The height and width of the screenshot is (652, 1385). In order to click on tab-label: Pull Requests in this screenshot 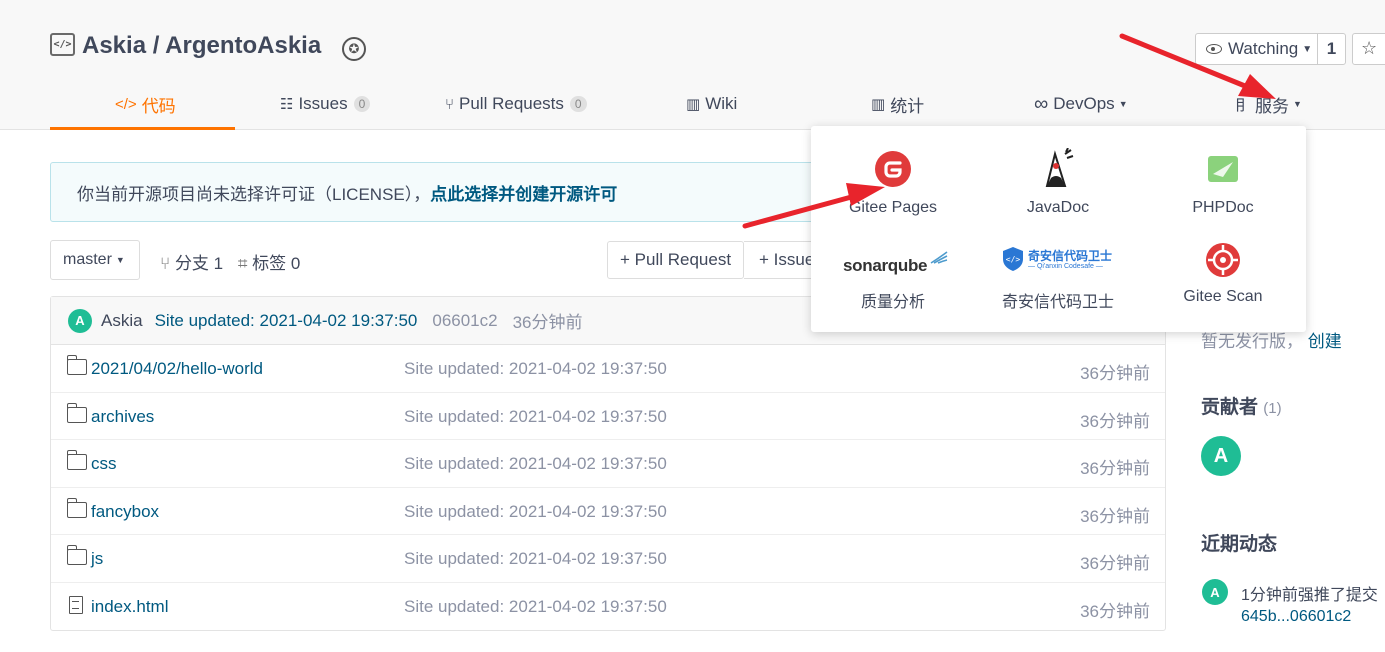, I will do `click(511, 103)`.